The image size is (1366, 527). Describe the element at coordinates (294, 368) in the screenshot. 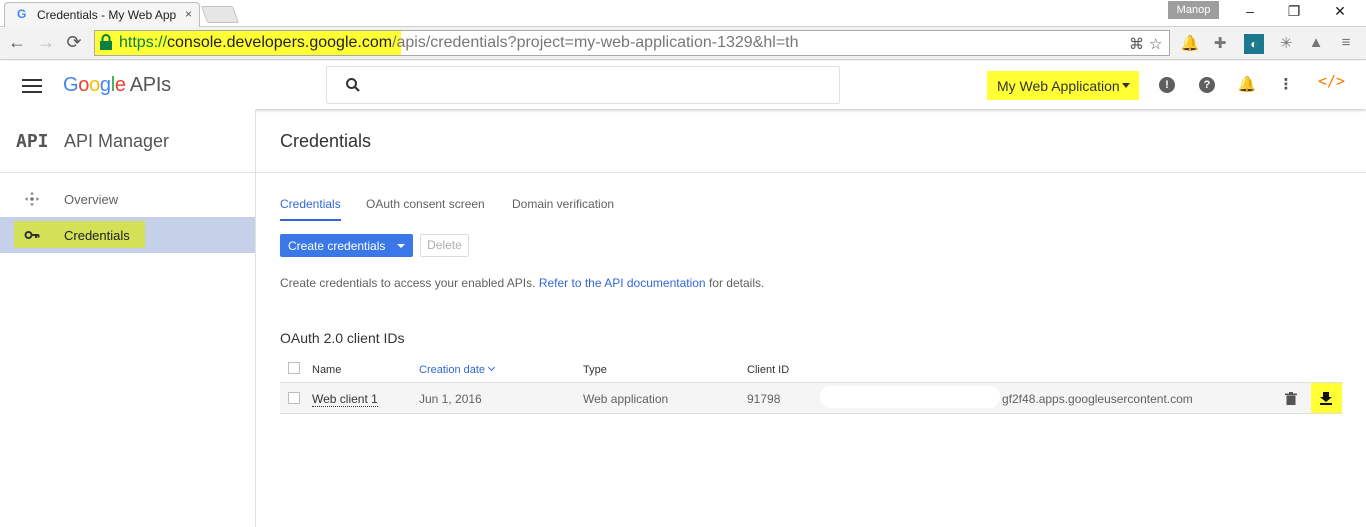

I see `select-all-checkbox` at that location.